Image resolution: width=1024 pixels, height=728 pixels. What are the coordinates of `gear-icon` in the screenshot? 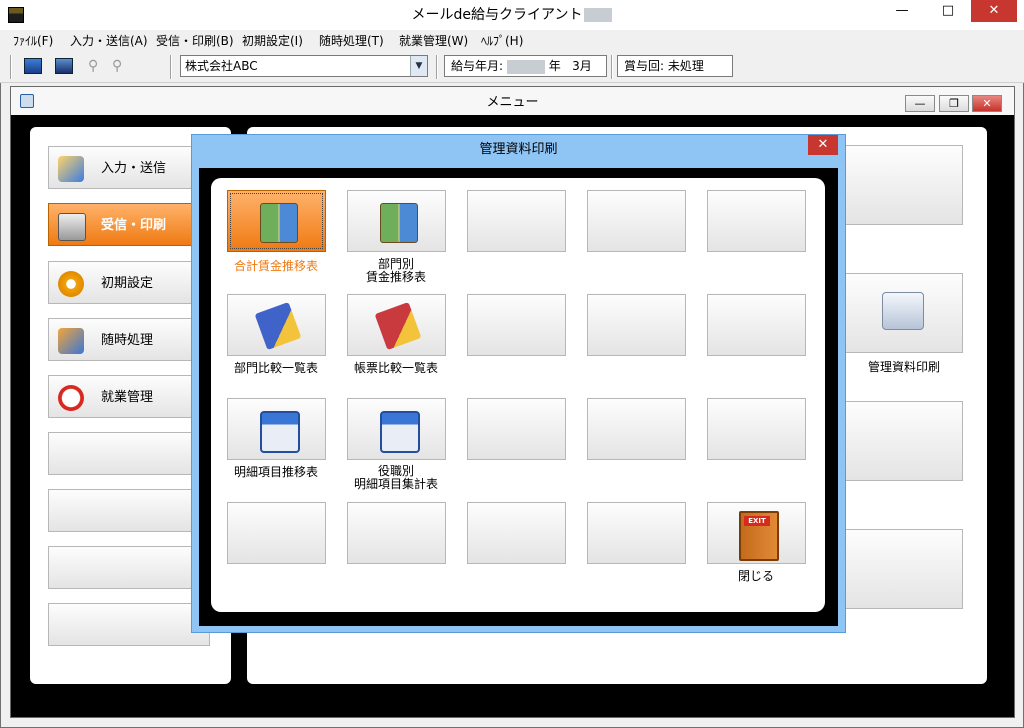 It's located at (71, 284).